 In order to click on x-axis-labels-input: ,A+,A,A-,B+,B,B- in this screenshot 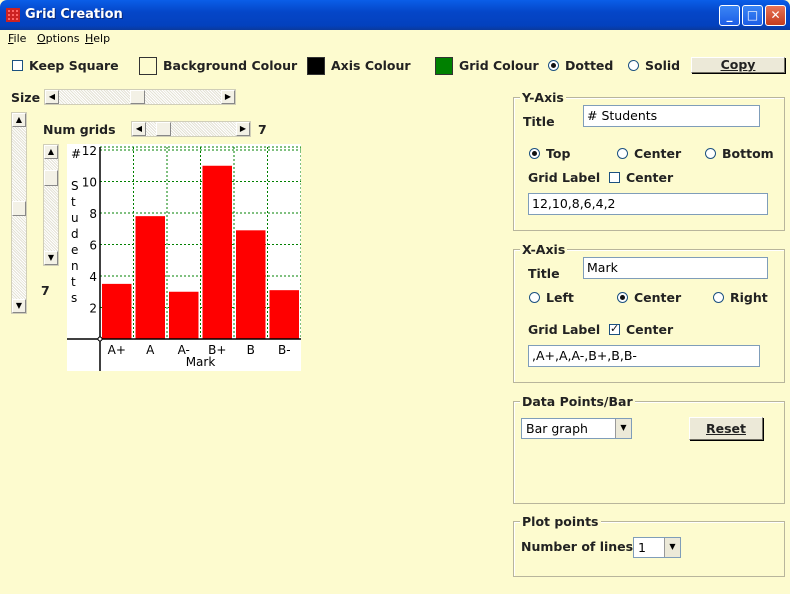, I will do `click(644, 356)`.